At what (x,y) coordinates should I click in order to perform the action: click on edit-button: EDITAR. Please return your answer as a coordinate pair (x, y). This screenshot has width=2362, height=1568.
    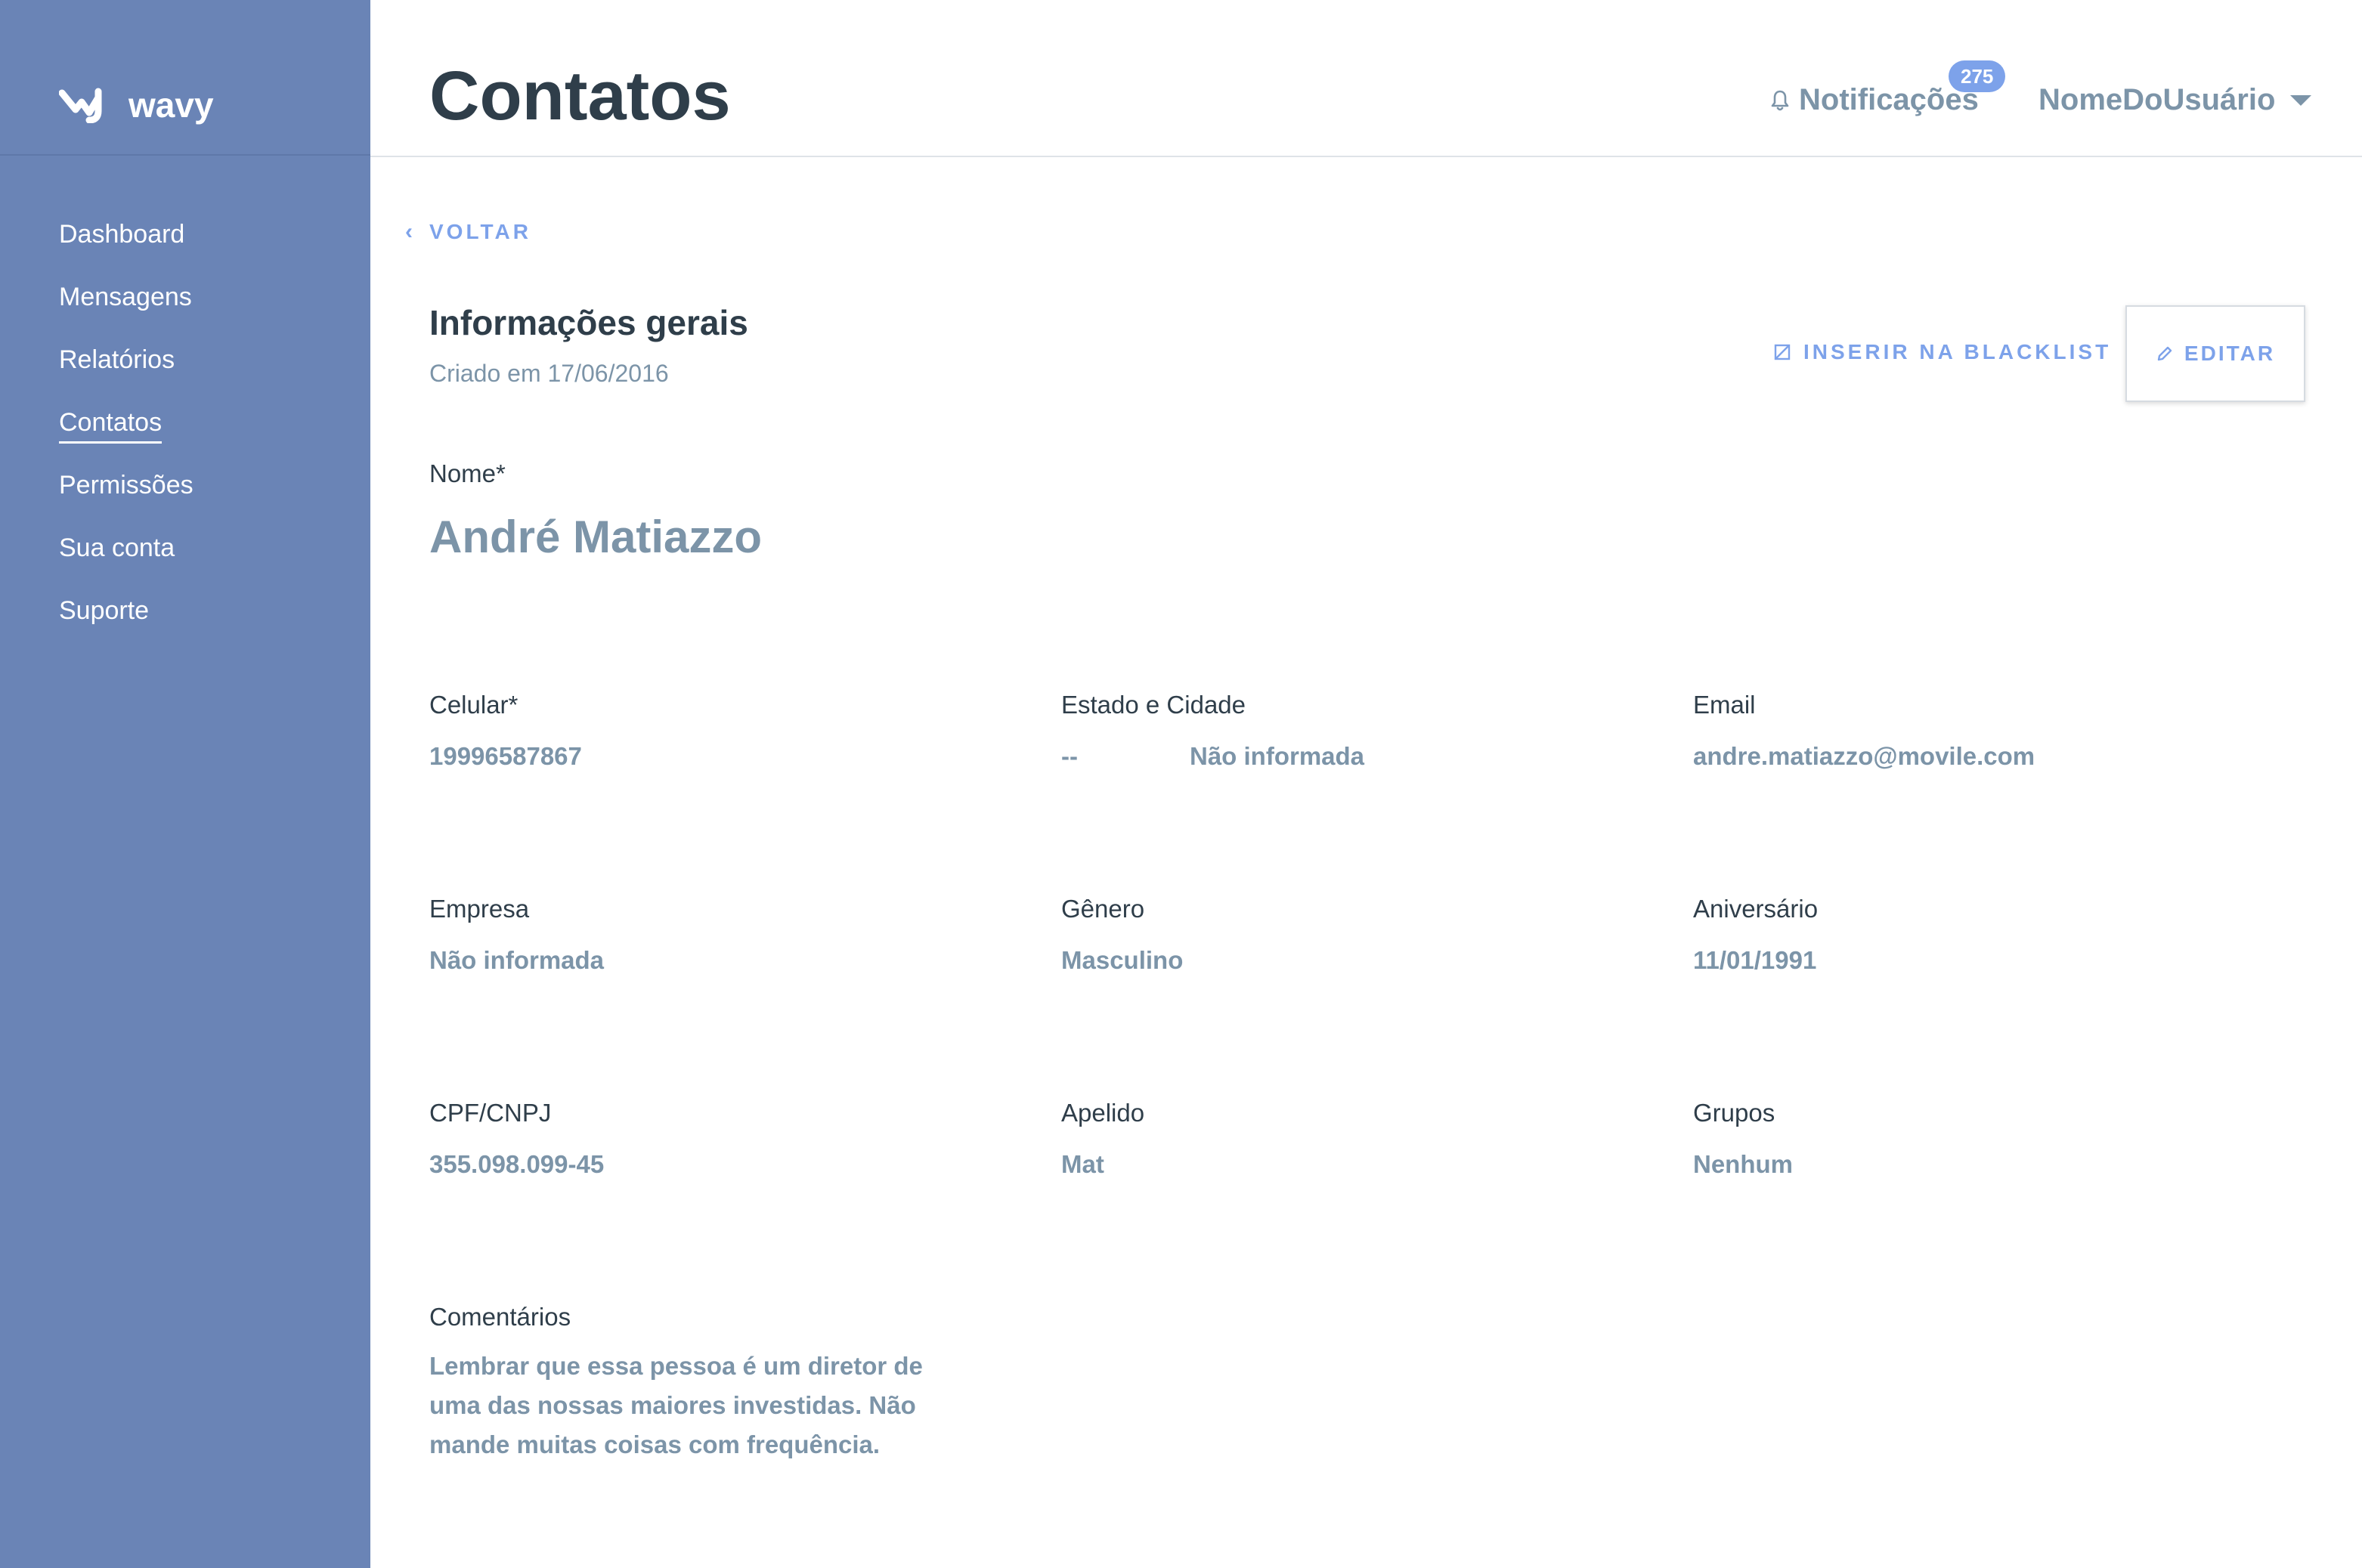
    Looking at the image, I should click on (2215, 353).